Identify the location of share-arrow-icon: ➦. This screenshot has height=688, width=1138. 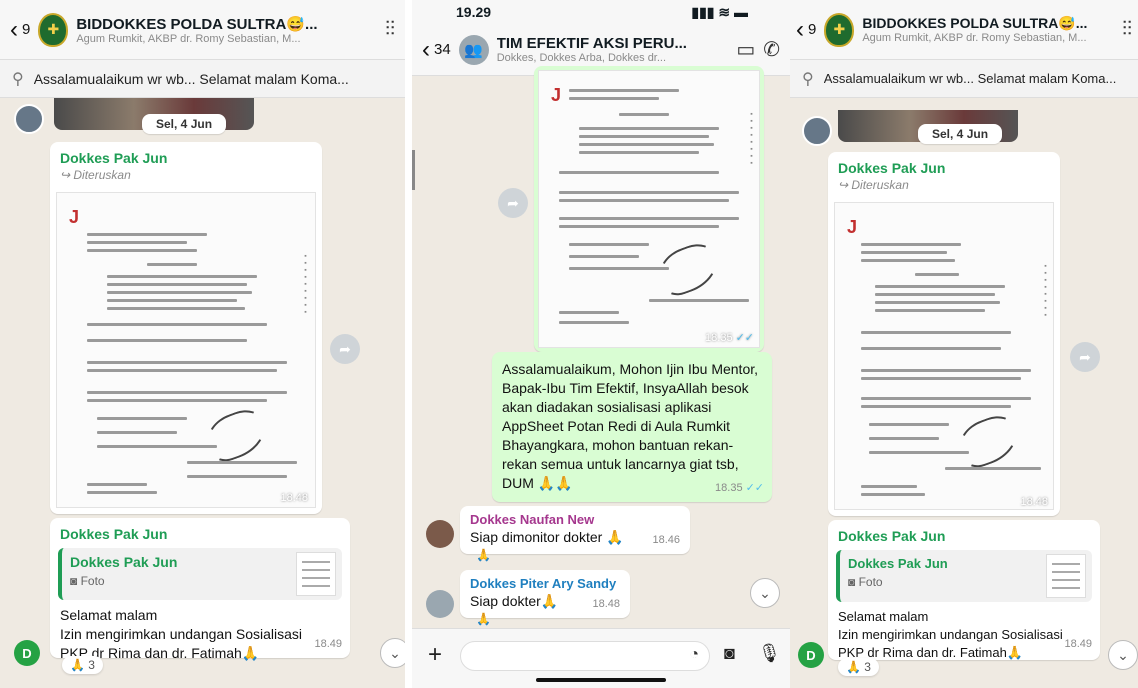
(1085, 356).